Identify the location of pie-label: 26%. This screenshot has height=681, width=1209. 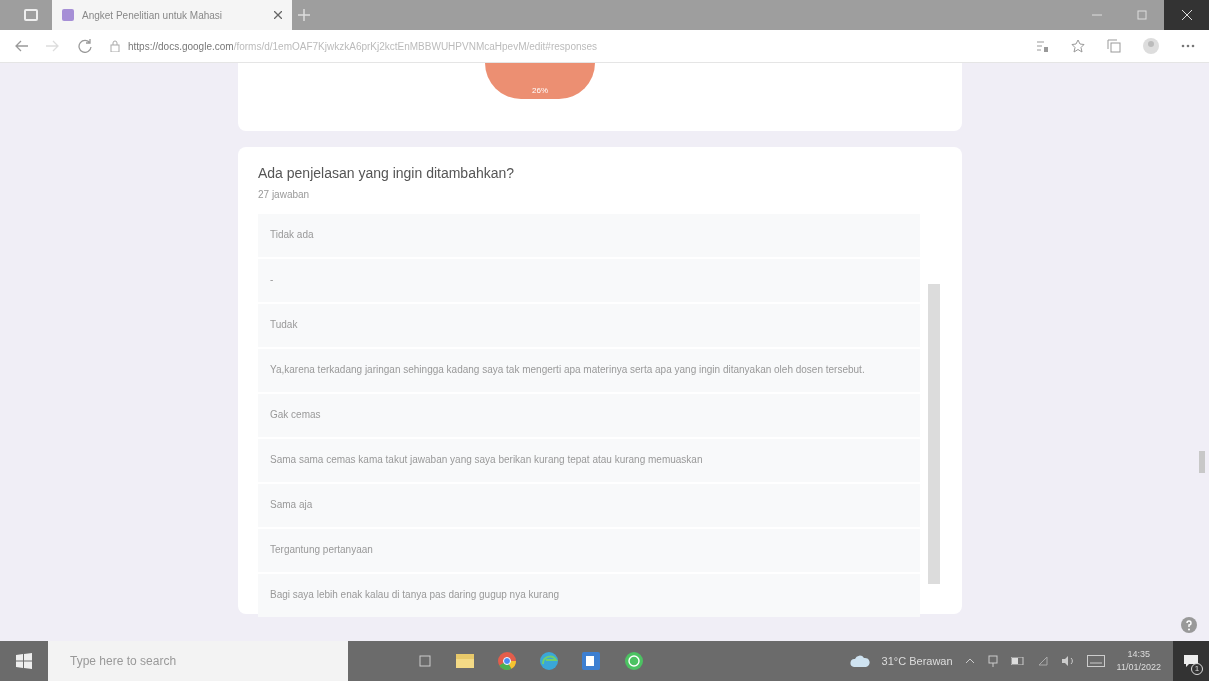
(540, 90).